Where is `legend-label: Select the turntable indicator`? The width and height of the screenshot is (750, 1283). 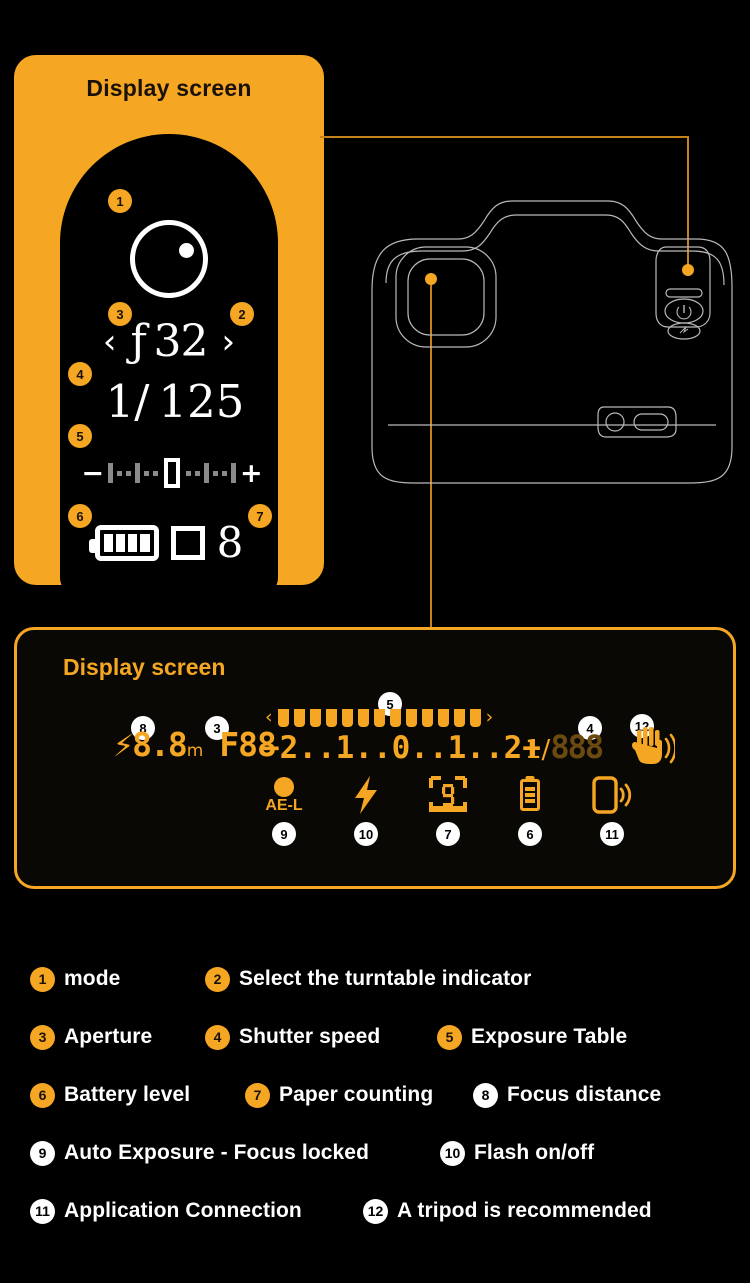 legend-label: Select the turntable indicator is located at coordinates (385, 978).